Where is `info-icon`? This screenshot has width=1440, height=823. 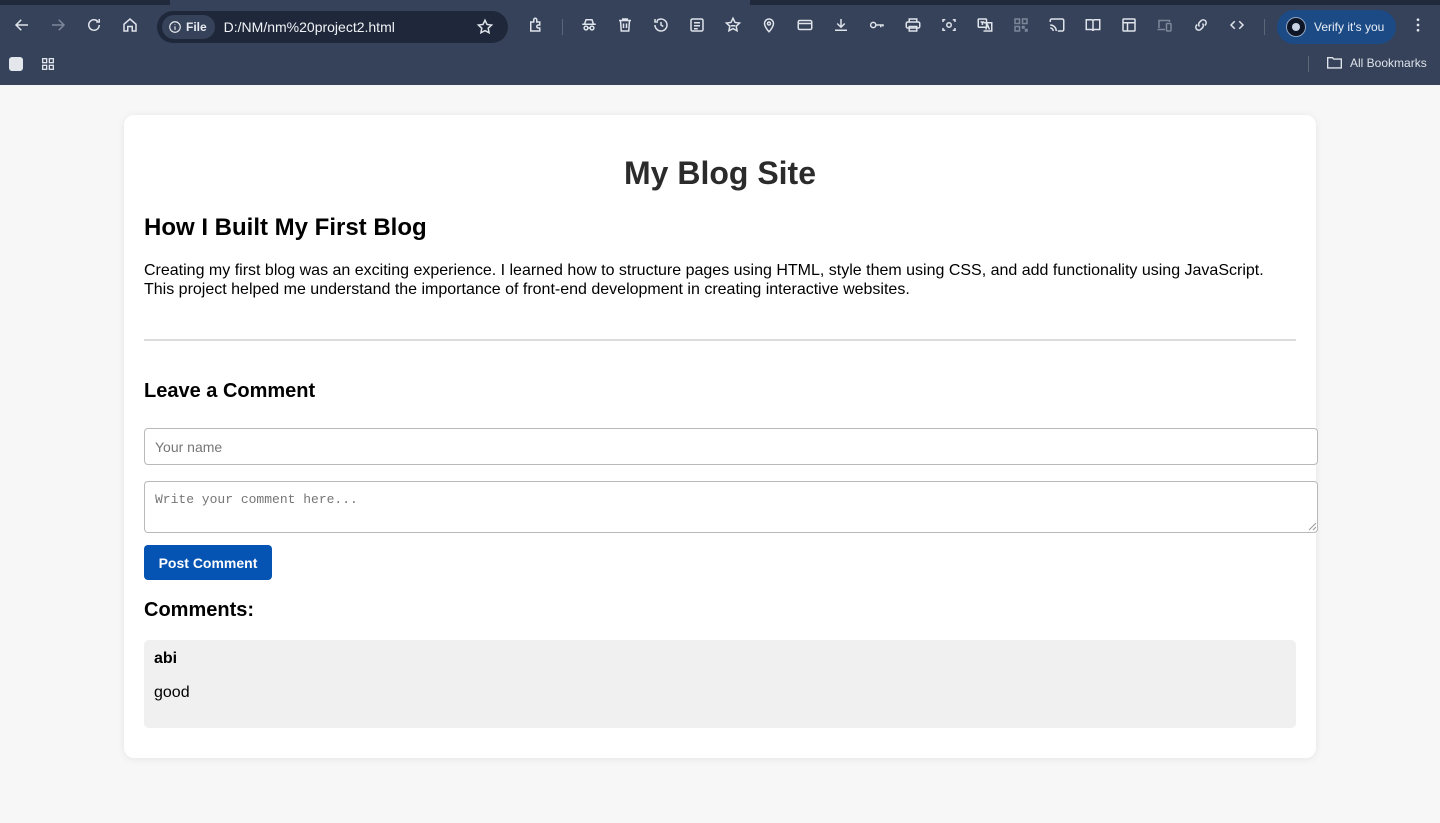 info-icon is located at coordinates (175, 27).